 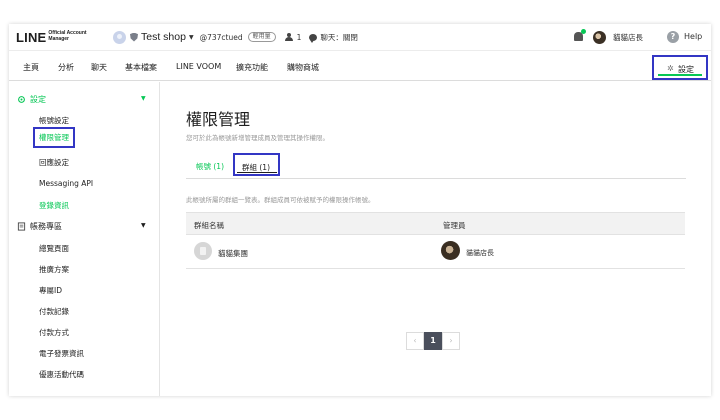 What do you see at coordinates (99, 67) in the screenshot?
I see `nav-chat: 聊天` at bounding box center [99, 67].